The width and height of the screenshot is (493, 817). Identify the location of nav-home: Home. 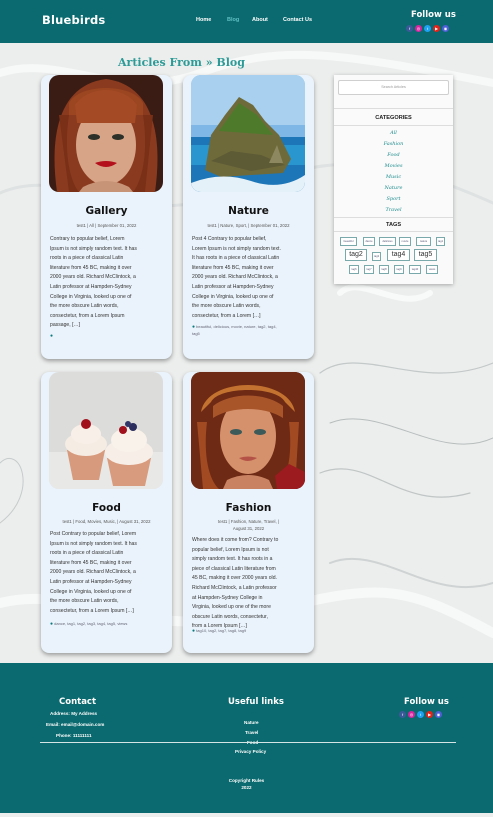
(203, 20).